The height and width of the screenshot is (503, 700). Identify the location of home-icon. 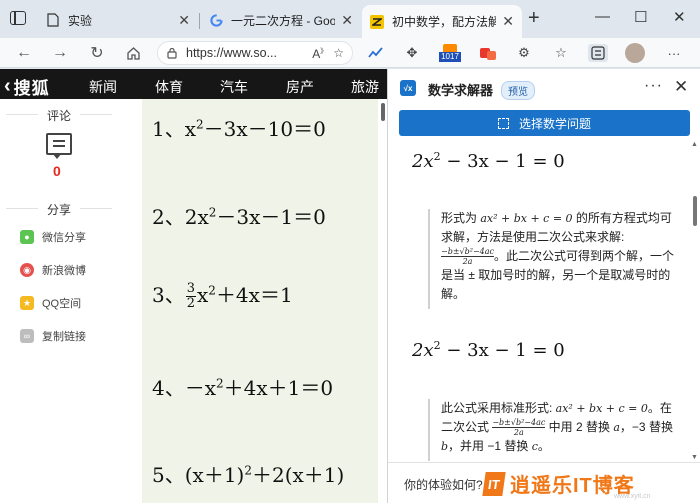
(133, 53).